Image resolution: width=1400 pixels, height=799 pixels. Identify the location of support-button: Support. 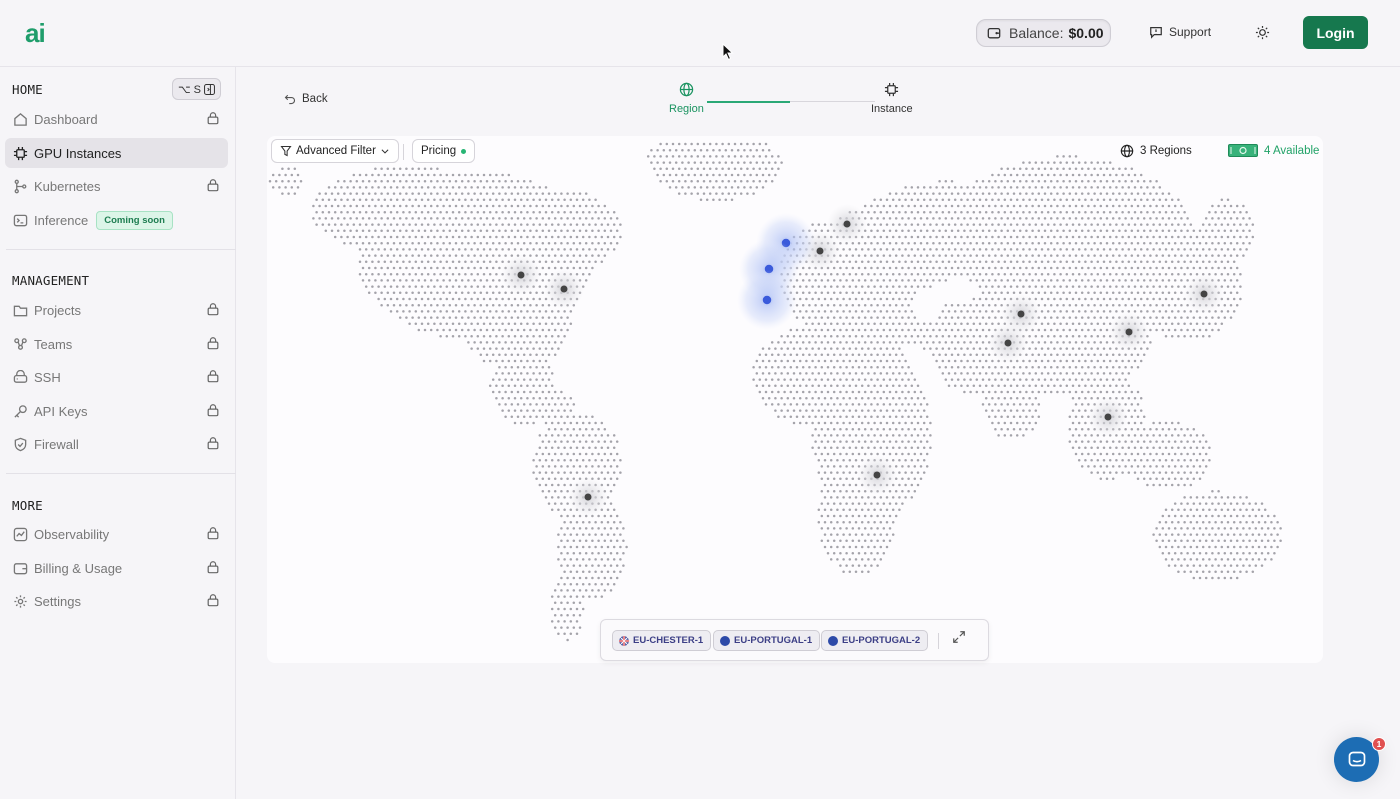
(1180, 32).